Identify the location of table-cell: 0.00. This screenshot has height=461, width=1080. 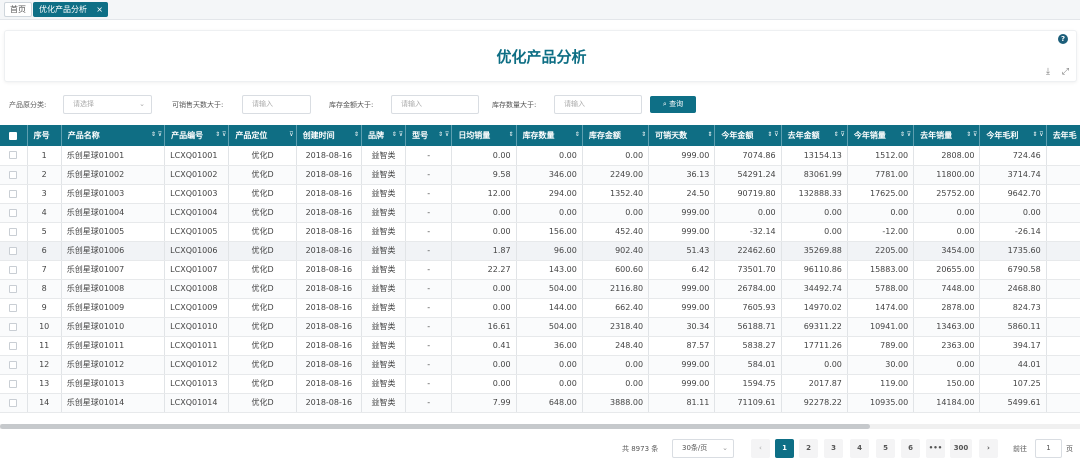
(484, 156).